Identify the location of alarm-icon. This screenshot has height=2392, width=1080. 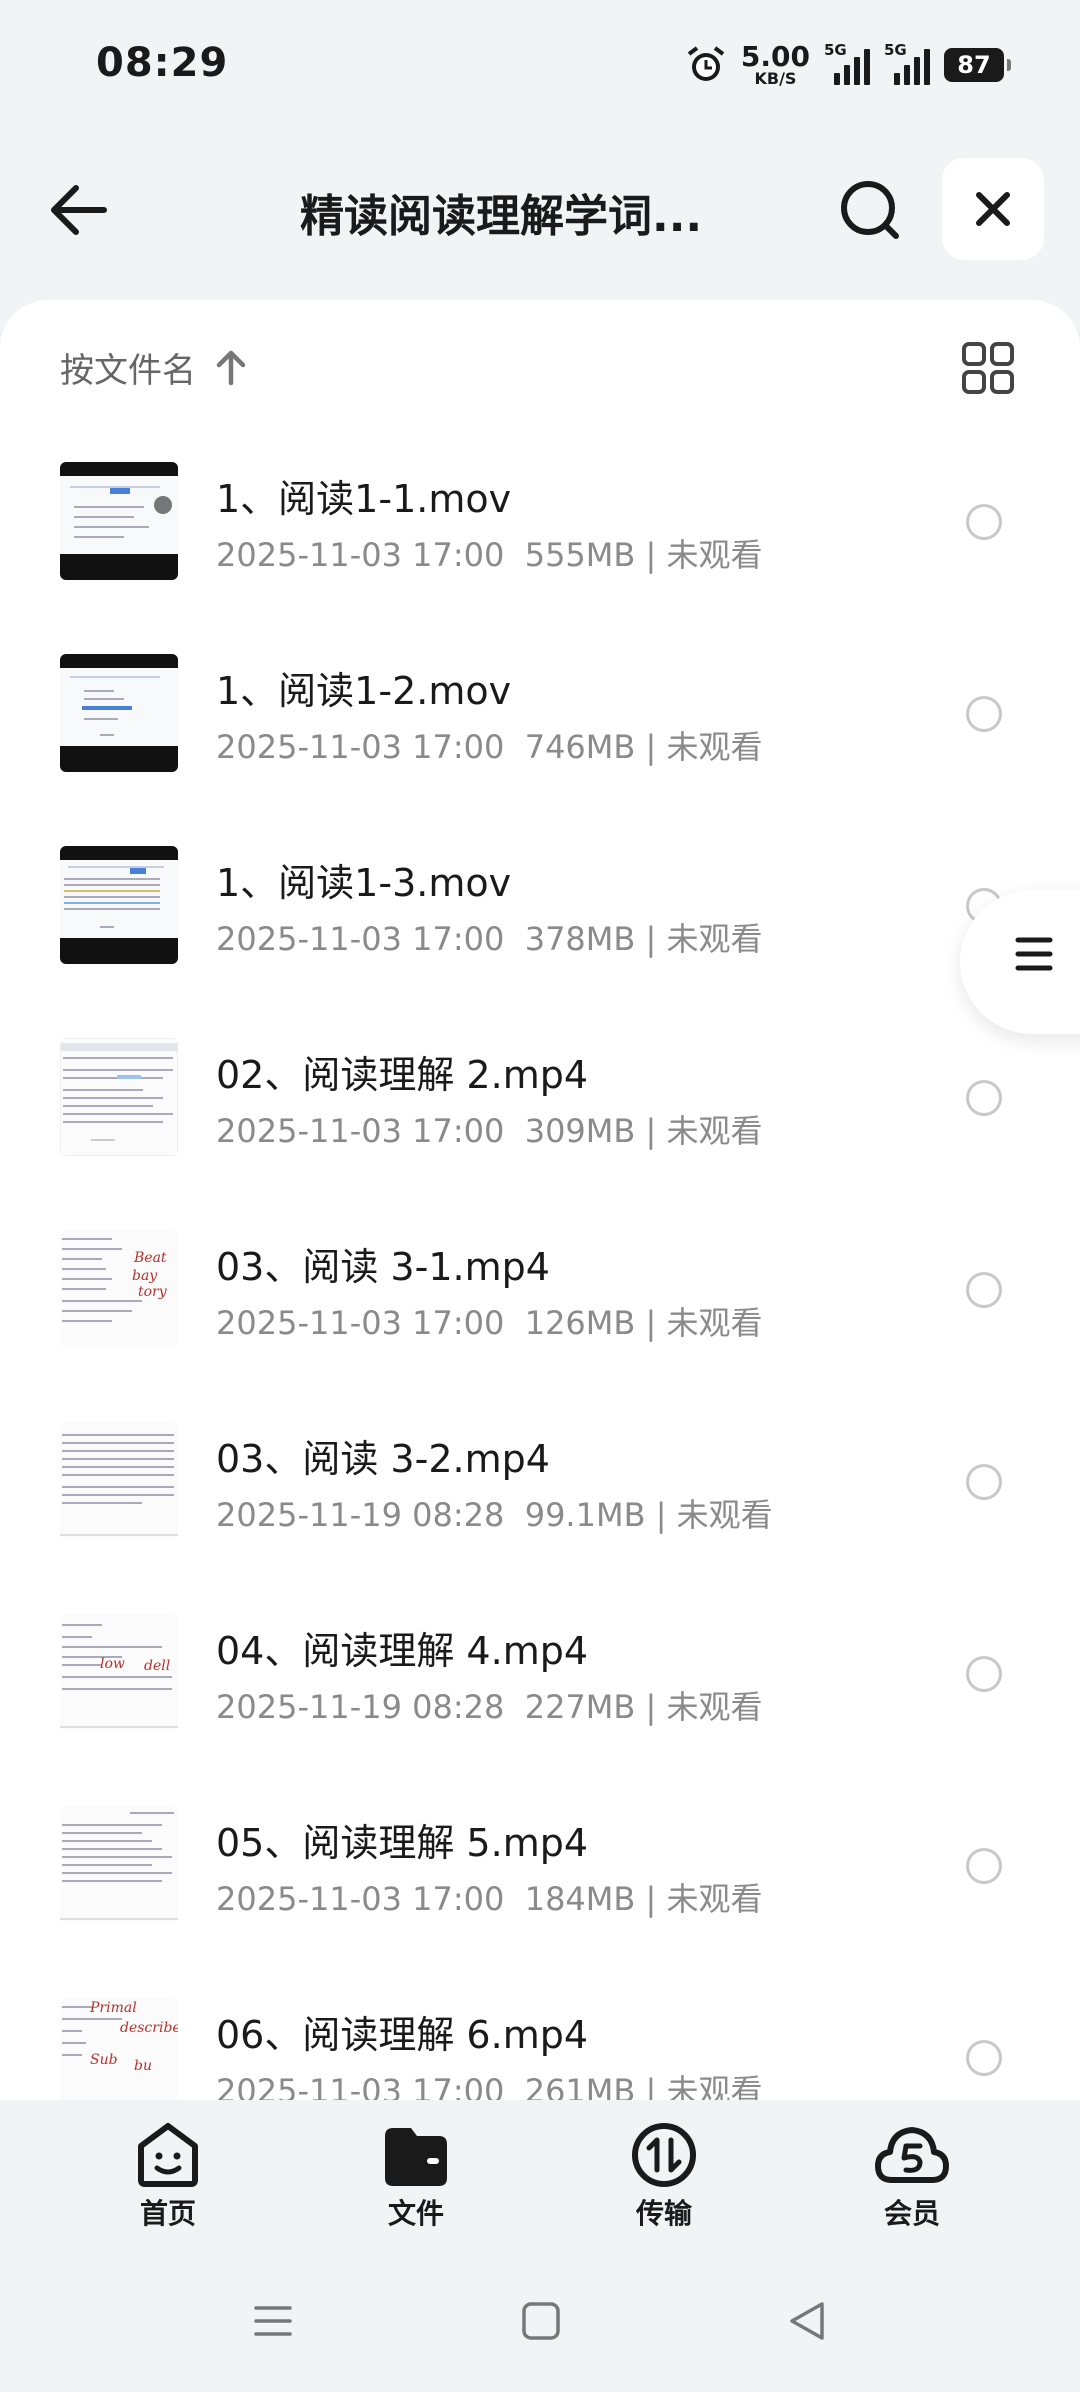
(706, 63).